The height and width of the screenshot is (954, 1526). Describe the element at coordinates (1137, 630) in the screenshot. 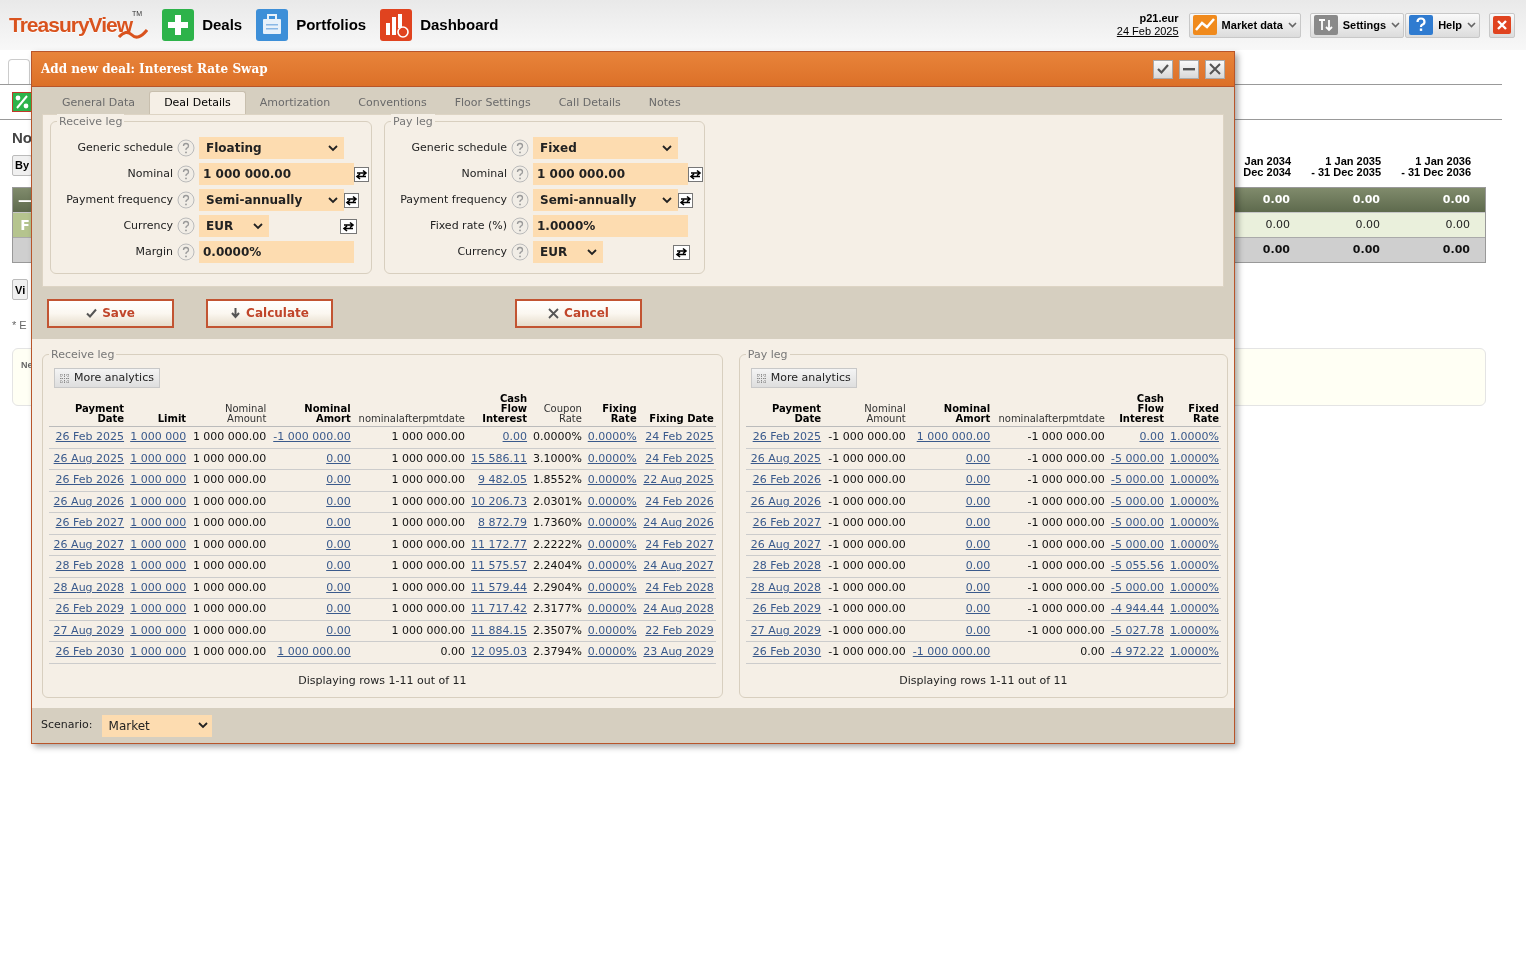

I see `table-link: -5 027.78` at that location.